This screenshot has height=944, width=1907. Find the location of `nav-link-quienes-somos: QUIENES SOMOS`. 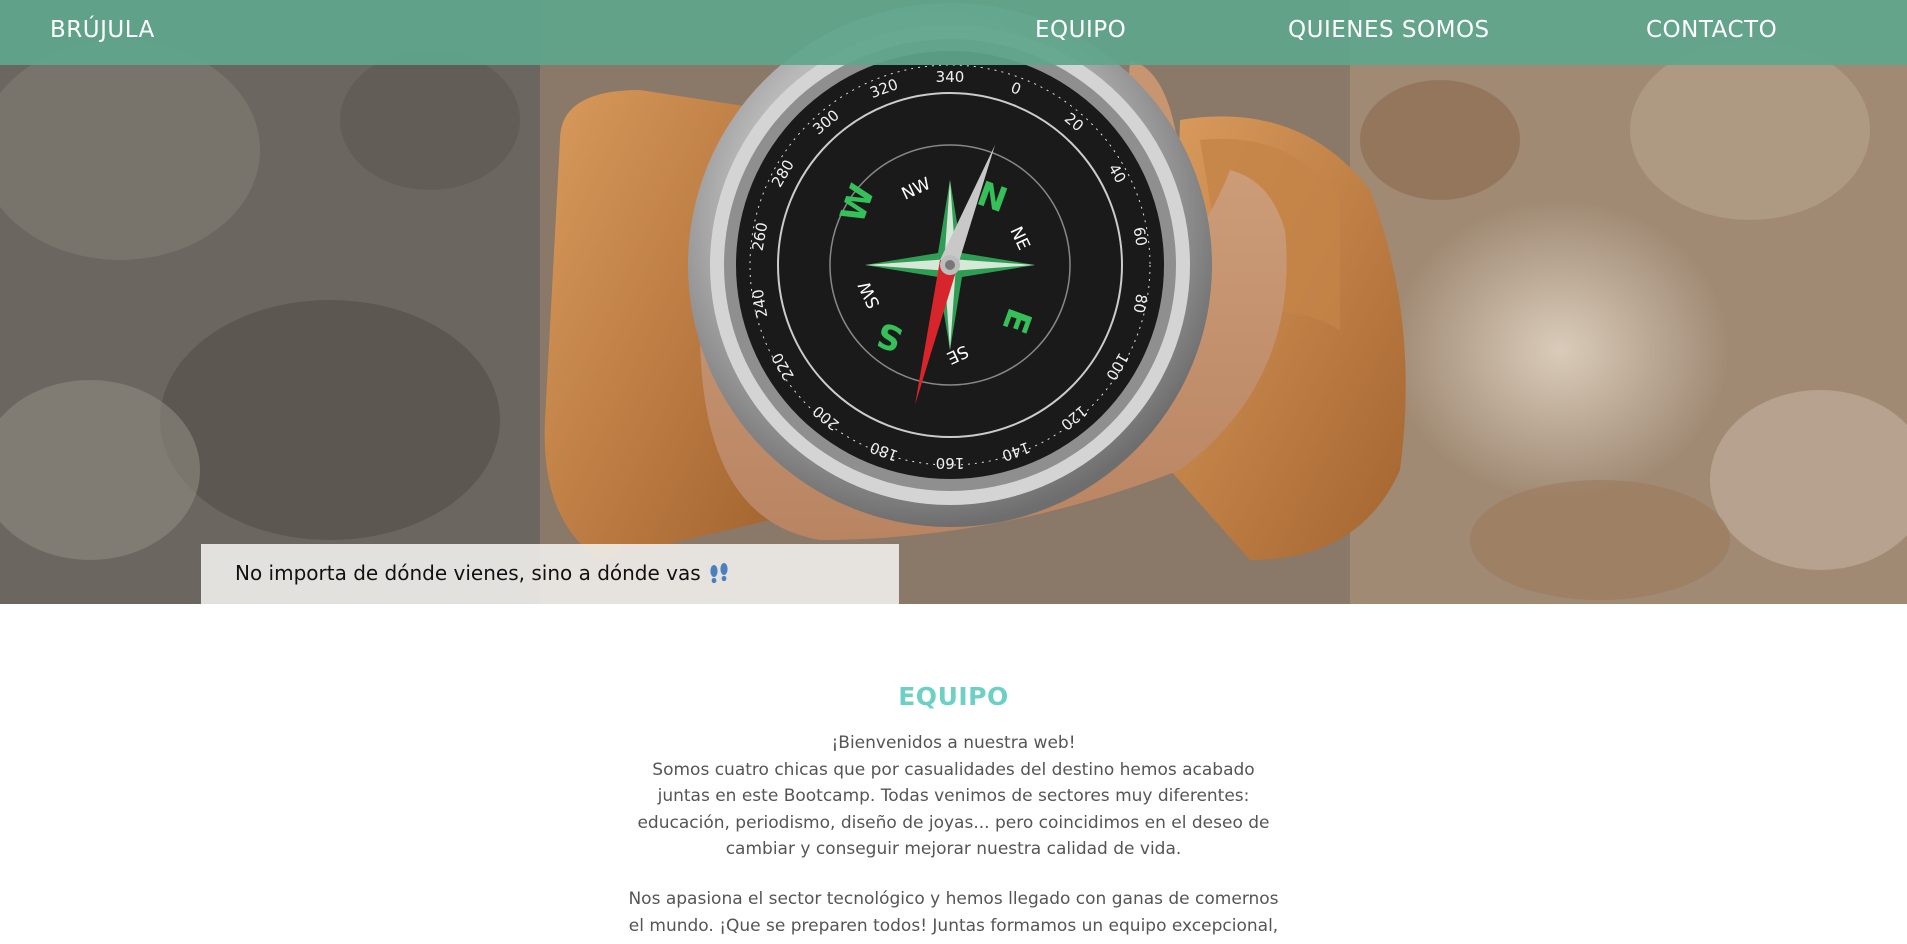

nav-link-quienes-somos: QUIENES SOMOS is located at coordinates (1389, 30).